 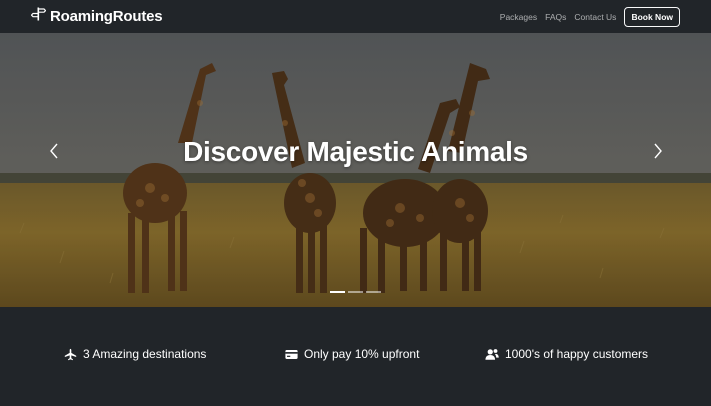 I want to click on chevron-right-icon, so click(x=658, y=153).